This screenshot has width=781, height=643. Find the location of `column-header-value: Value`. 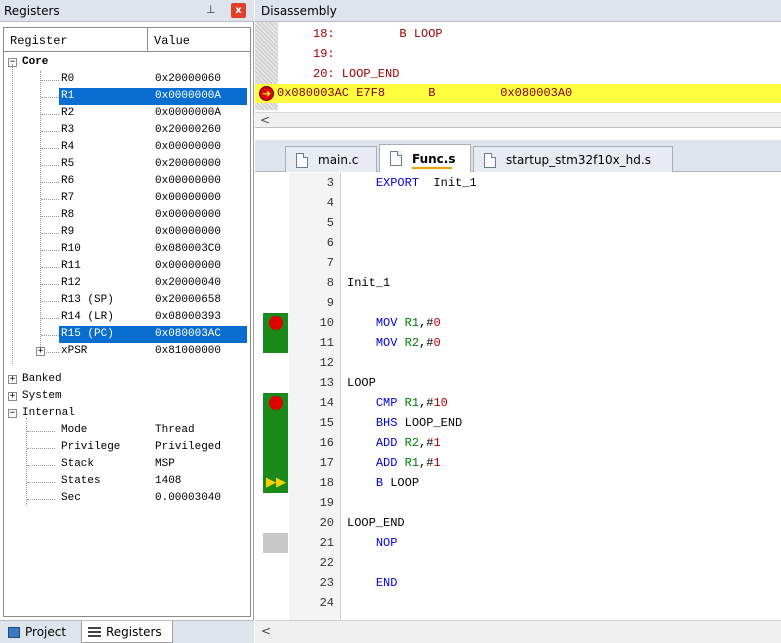

column-header-value: Value is located at coordinates (169, 39).